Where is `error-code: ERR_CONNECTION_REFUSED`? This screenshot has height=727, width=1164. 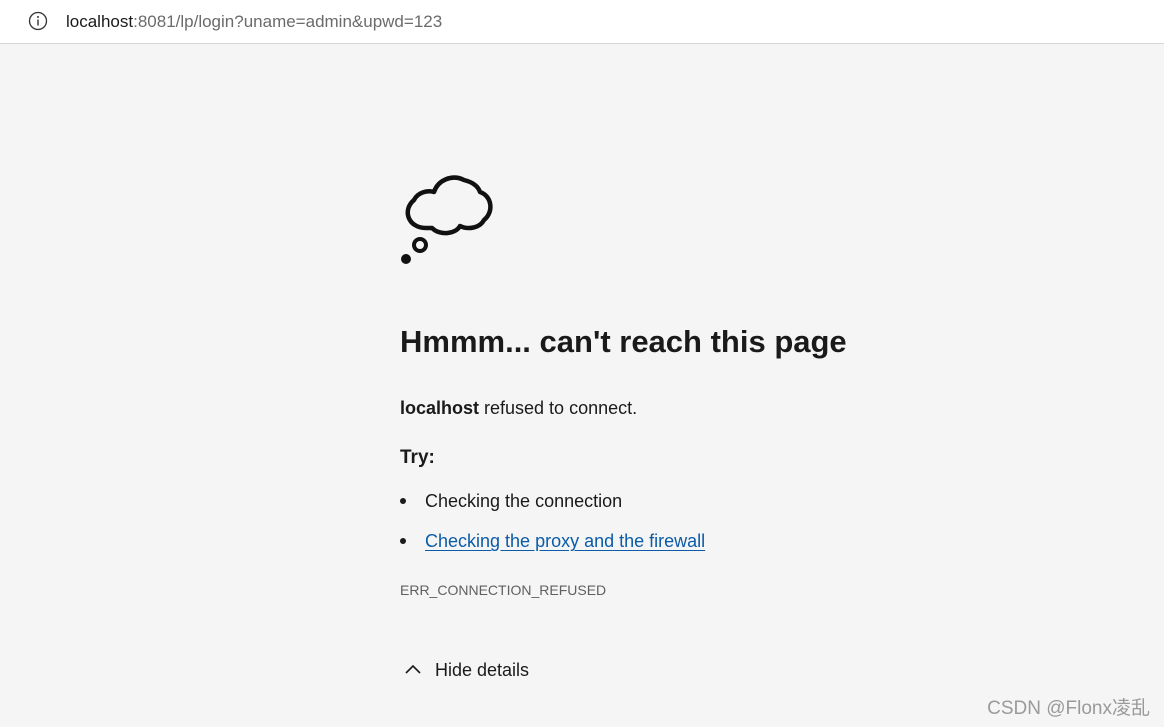
error-code: ERR_CONNECTION_REFUSED is located at coordinates (503, 590).